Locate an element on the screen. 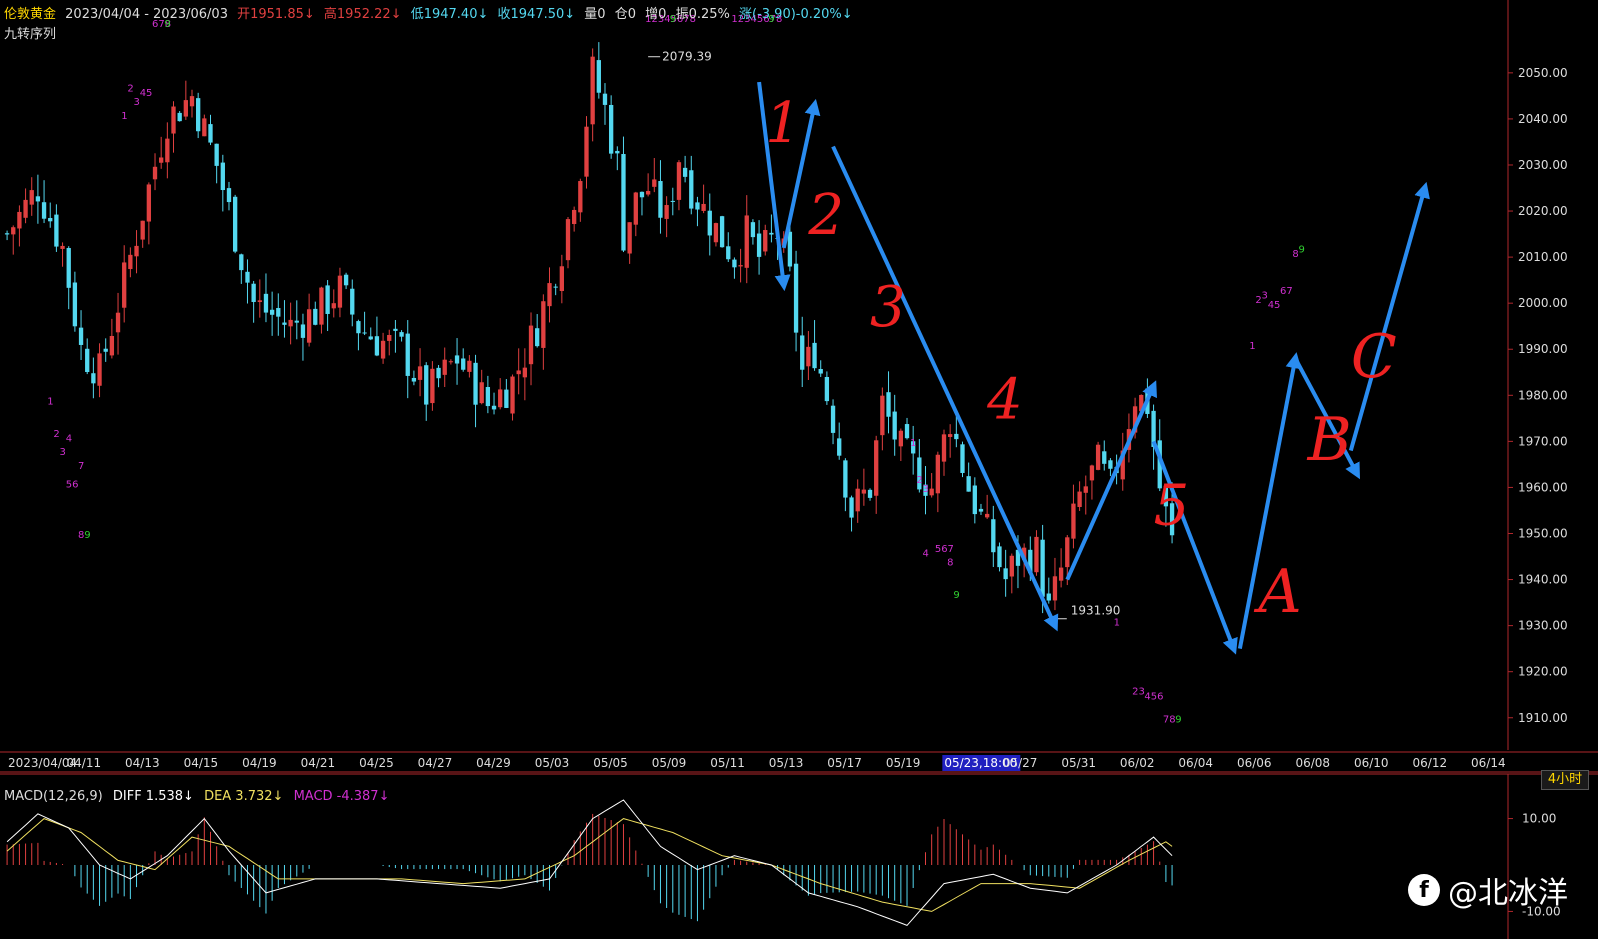 Image resolution: width=1598 pixels, height=939 pixels. volume-value: 量0 is located at coordinates (595, 14).